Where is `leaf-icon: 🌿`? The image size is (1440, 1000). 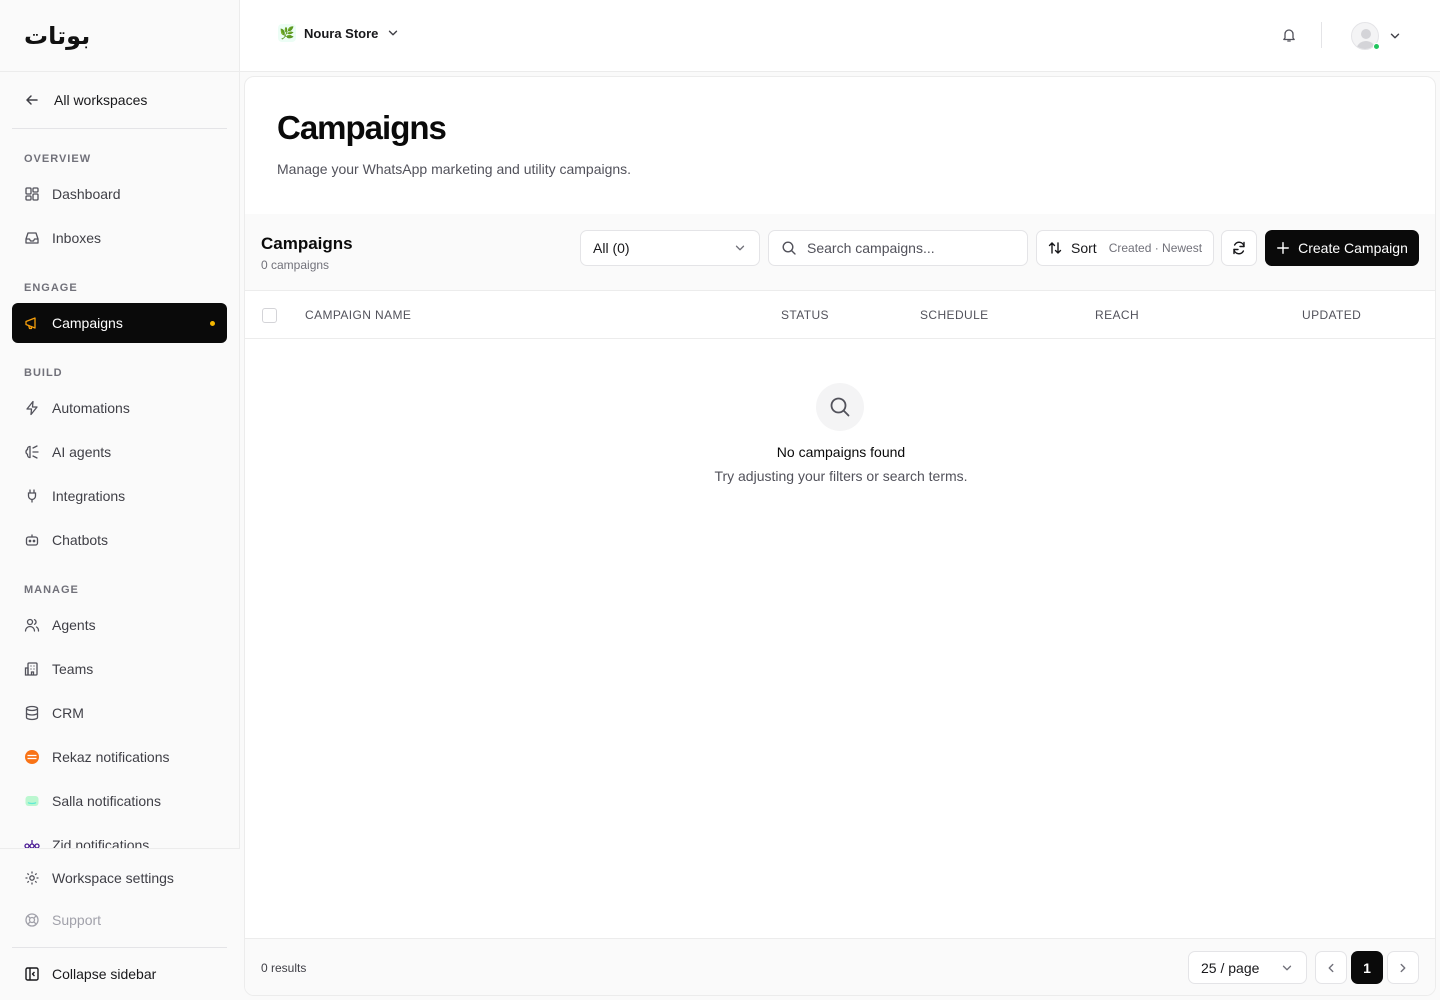 leaf-icon: 🌿 is located at coordinates (287, 33).